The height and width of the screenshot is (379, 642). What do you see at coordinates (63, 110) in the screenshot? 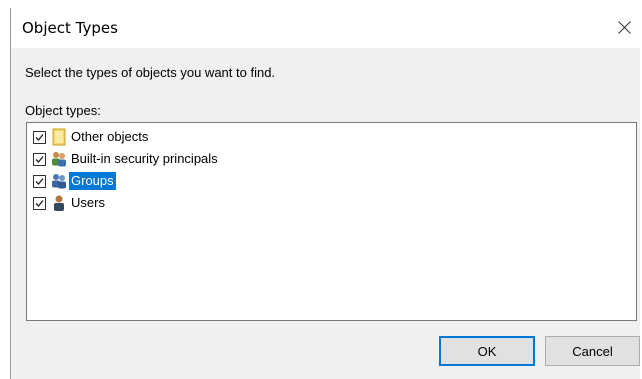
I see `object-types-label: Object types:` at bounding box center [63, 110].